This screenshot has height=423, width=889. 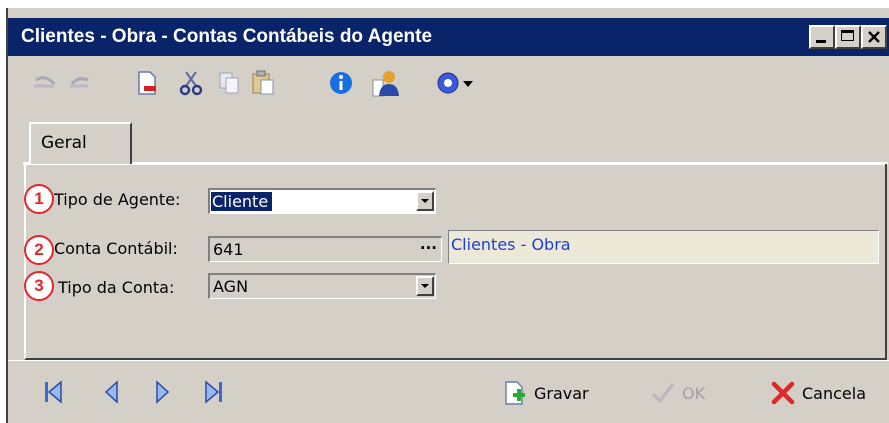 I want to click on conta-contabil-value: 641, so click(x=228, y=249).